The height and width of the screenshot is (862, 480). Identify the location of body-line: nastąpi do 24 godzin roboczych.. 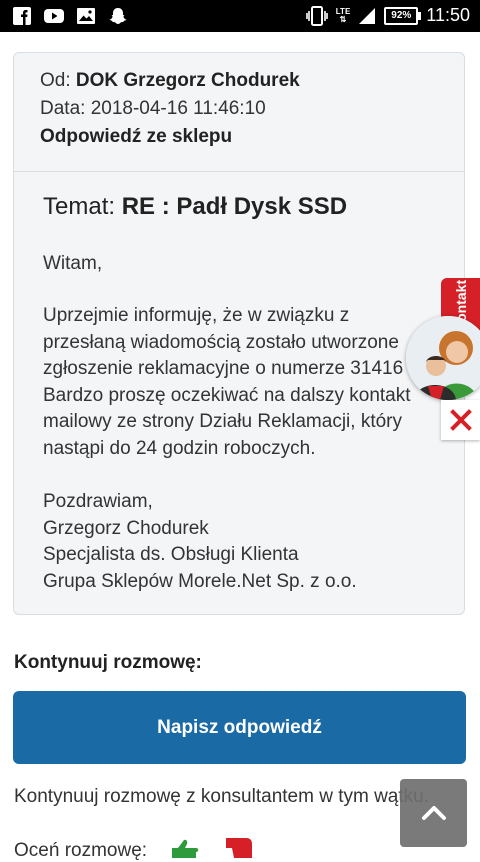
(179, 448).